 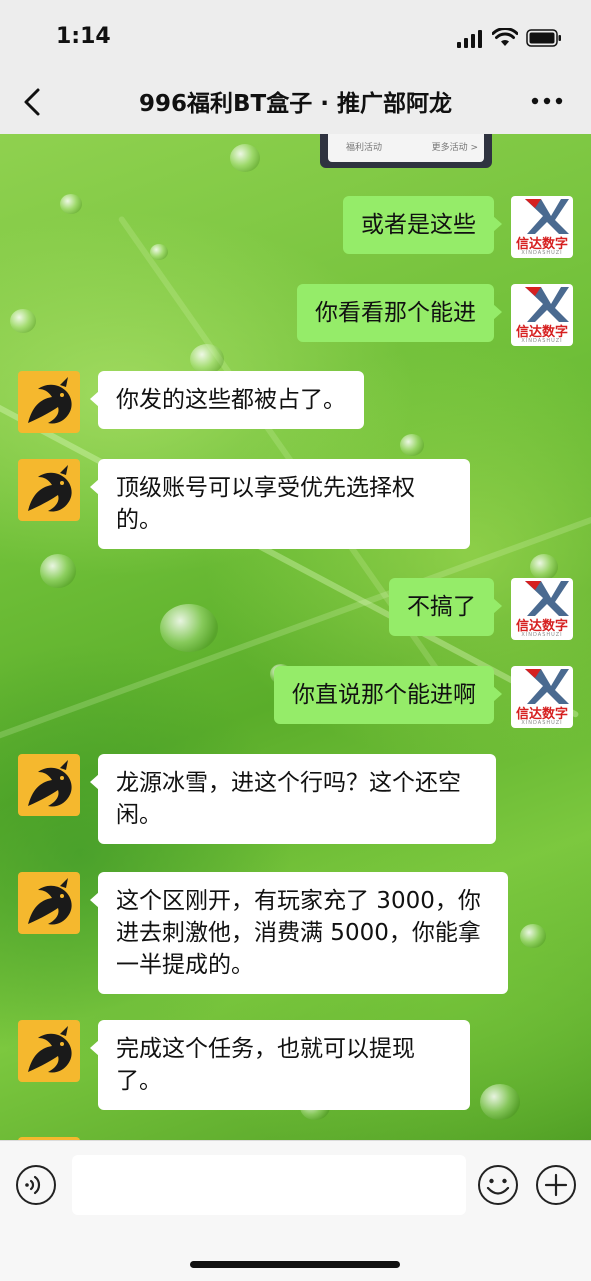 I want to click on message-bubble-received: 顶级账号可以享受优先选择权的。, so click(x=280, y=504).